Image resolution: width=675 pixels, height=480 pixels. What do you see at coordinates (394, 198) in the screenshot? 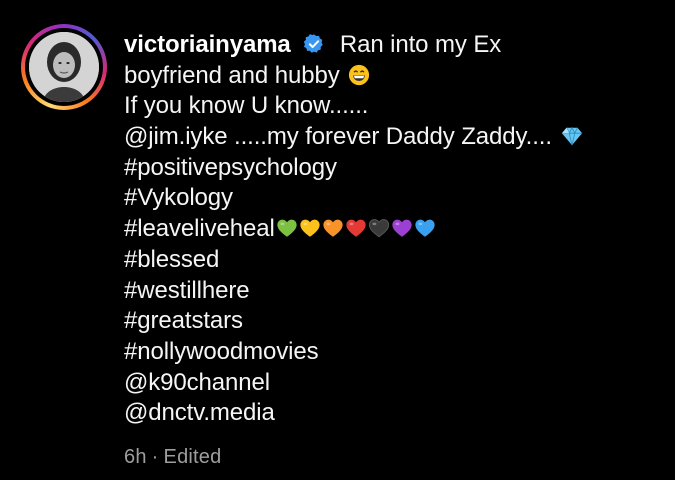
I see `hashtag-line: #Vykology` at bounding box center [394, 198].